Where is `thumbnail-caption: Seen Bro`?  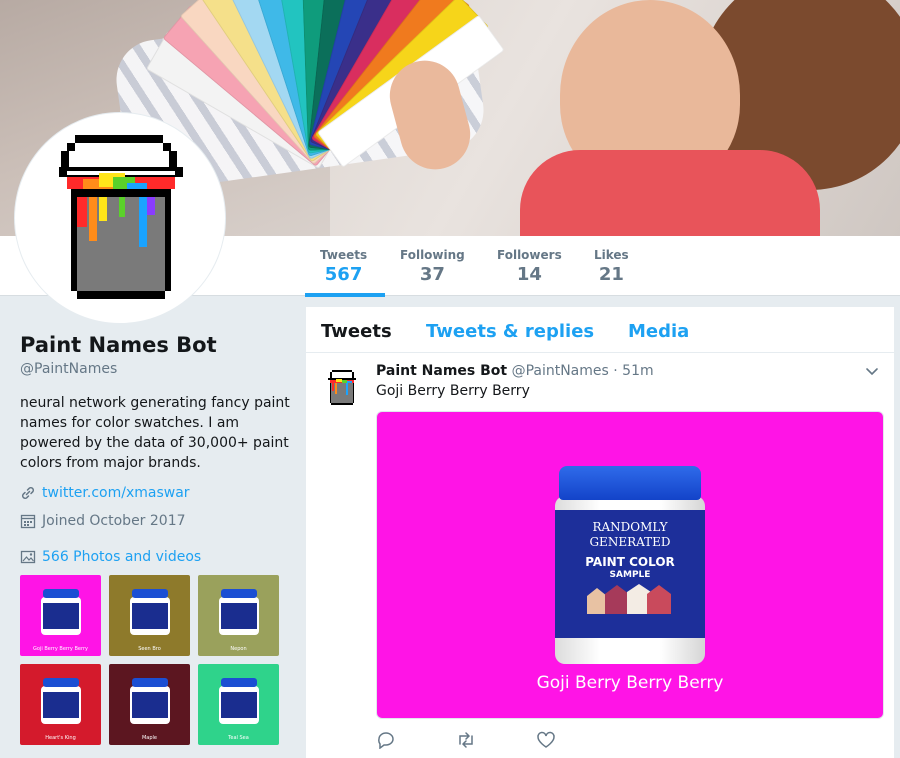
thumbnail-caption: Seen Bro is located at coordinates (149, 649).